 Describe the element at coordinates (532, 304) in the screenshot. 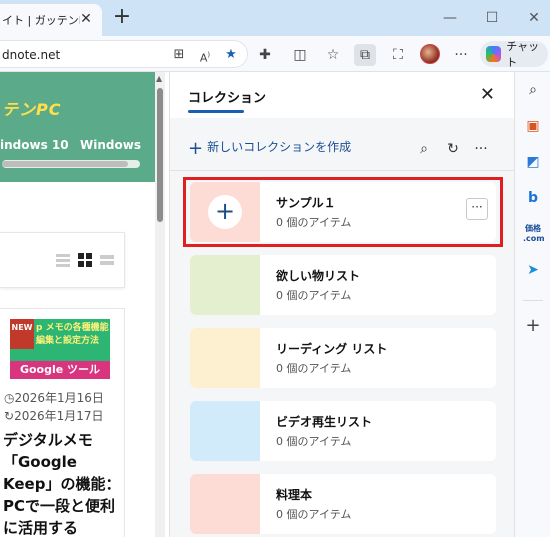

I see `edge-sidebar: ⌕ ▣ ◩ b 価格 .com ➤ +` at that location.